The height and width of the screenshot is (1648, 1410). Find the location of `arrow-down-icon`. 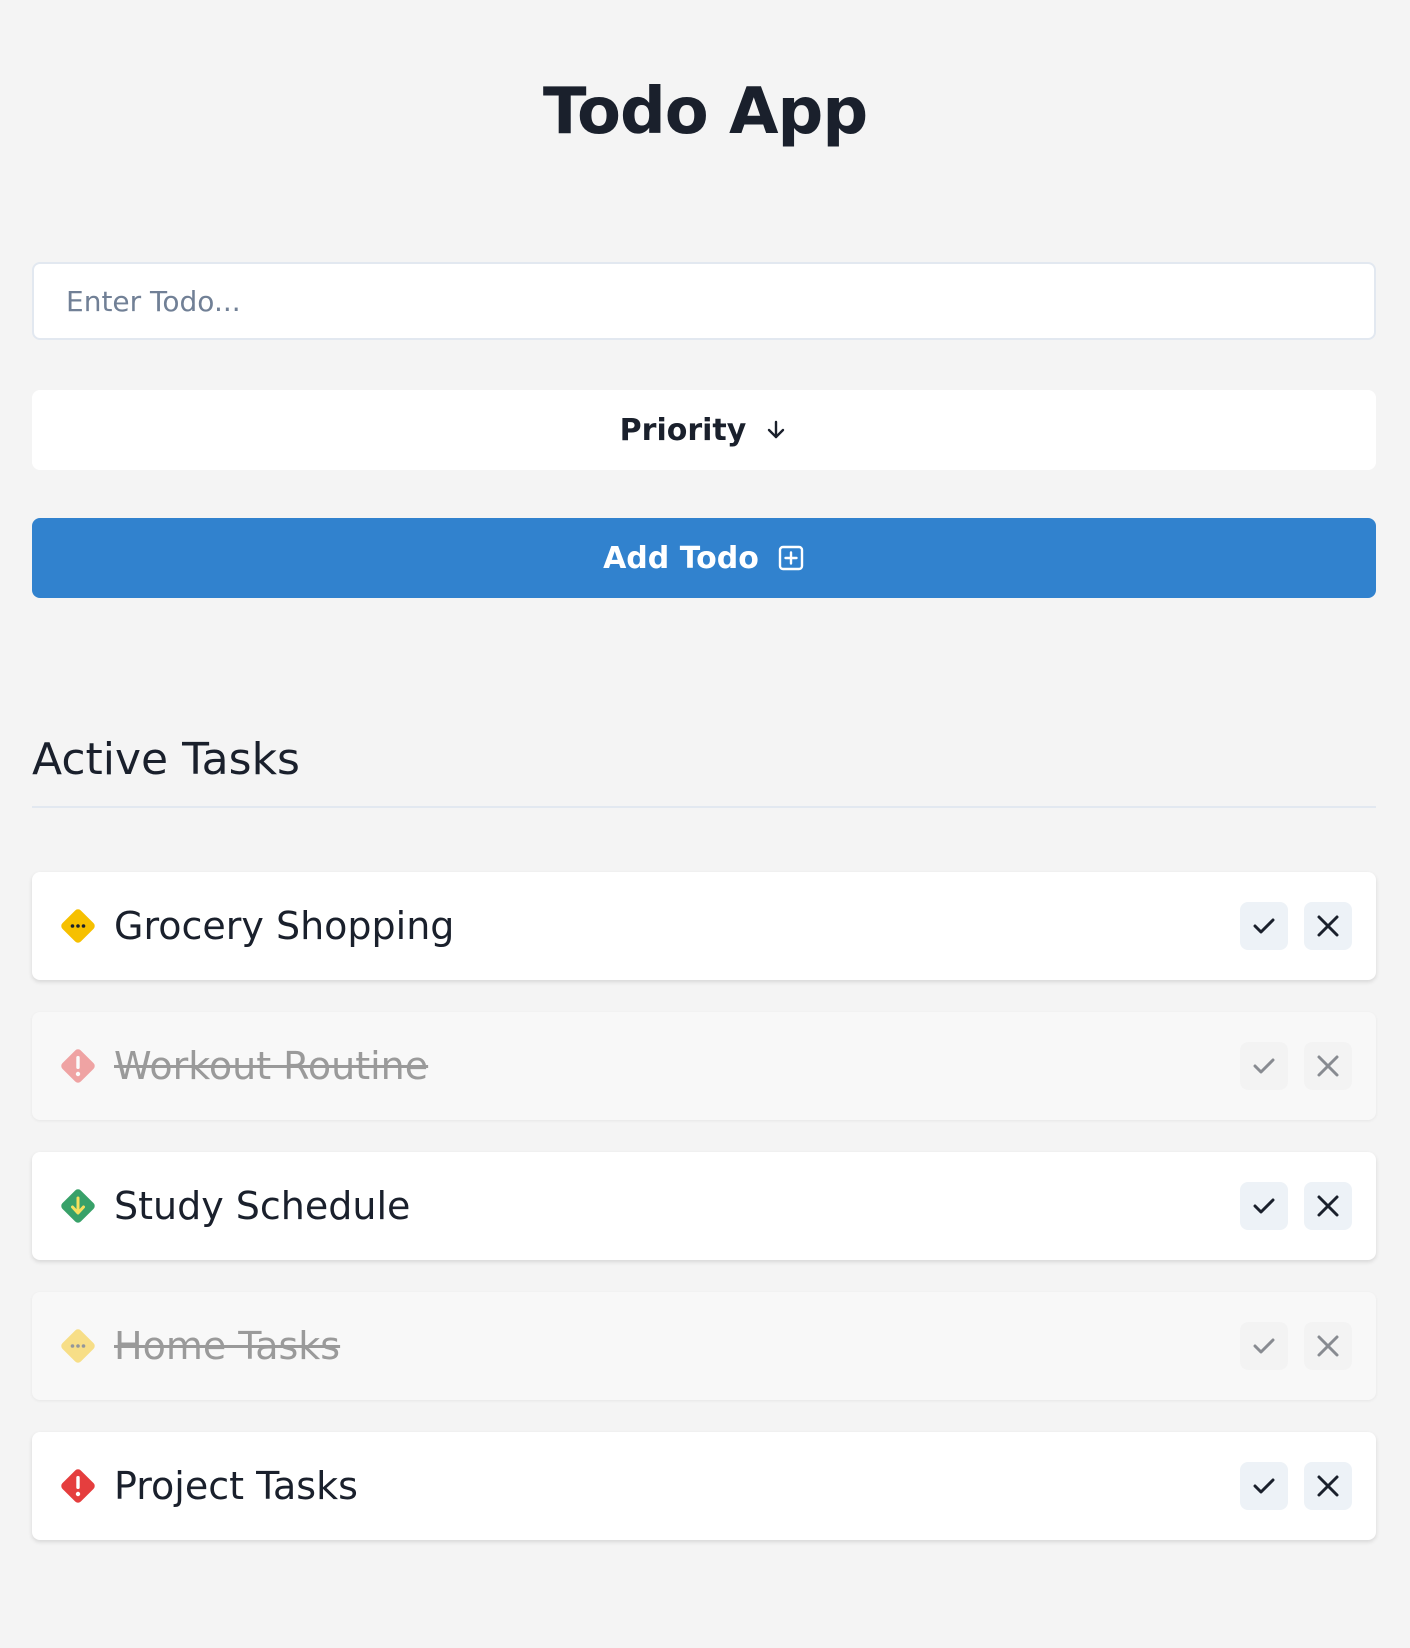

arrow-down-icon is located at coordinates (776, 430).